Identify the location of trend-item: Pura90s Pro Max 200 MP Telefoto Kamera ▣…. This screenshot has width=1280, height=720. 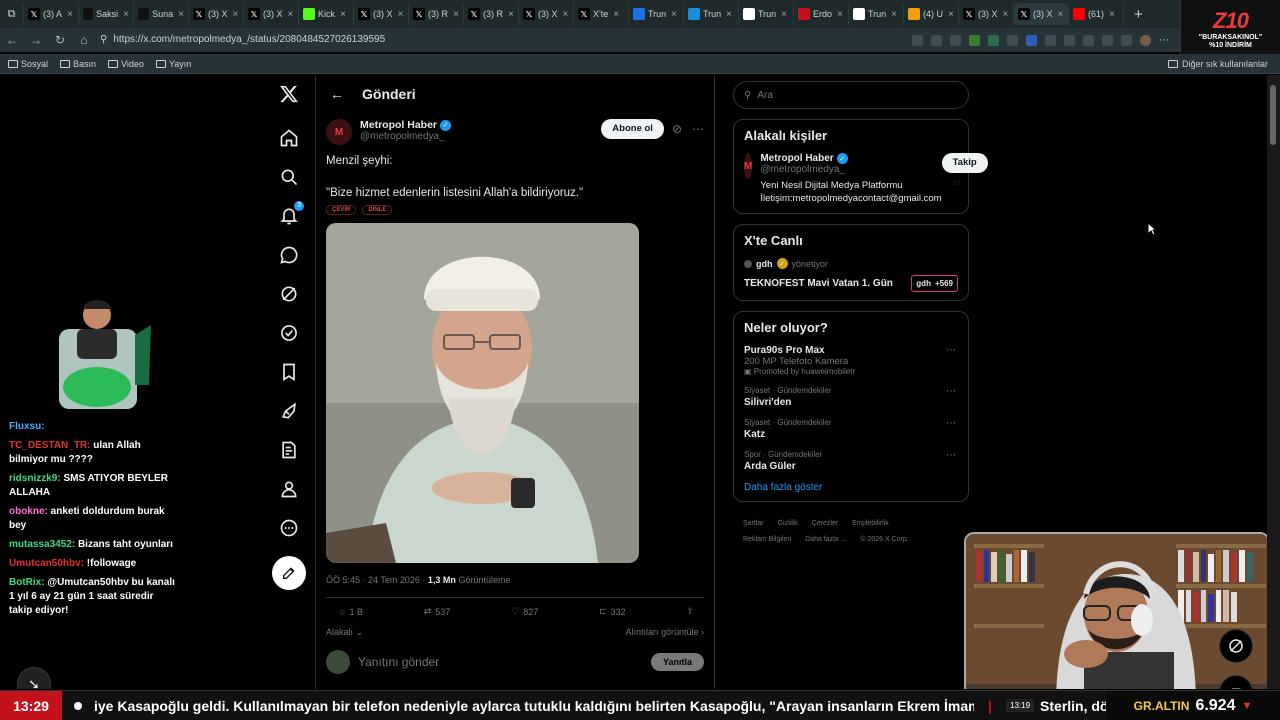
(851, 360).